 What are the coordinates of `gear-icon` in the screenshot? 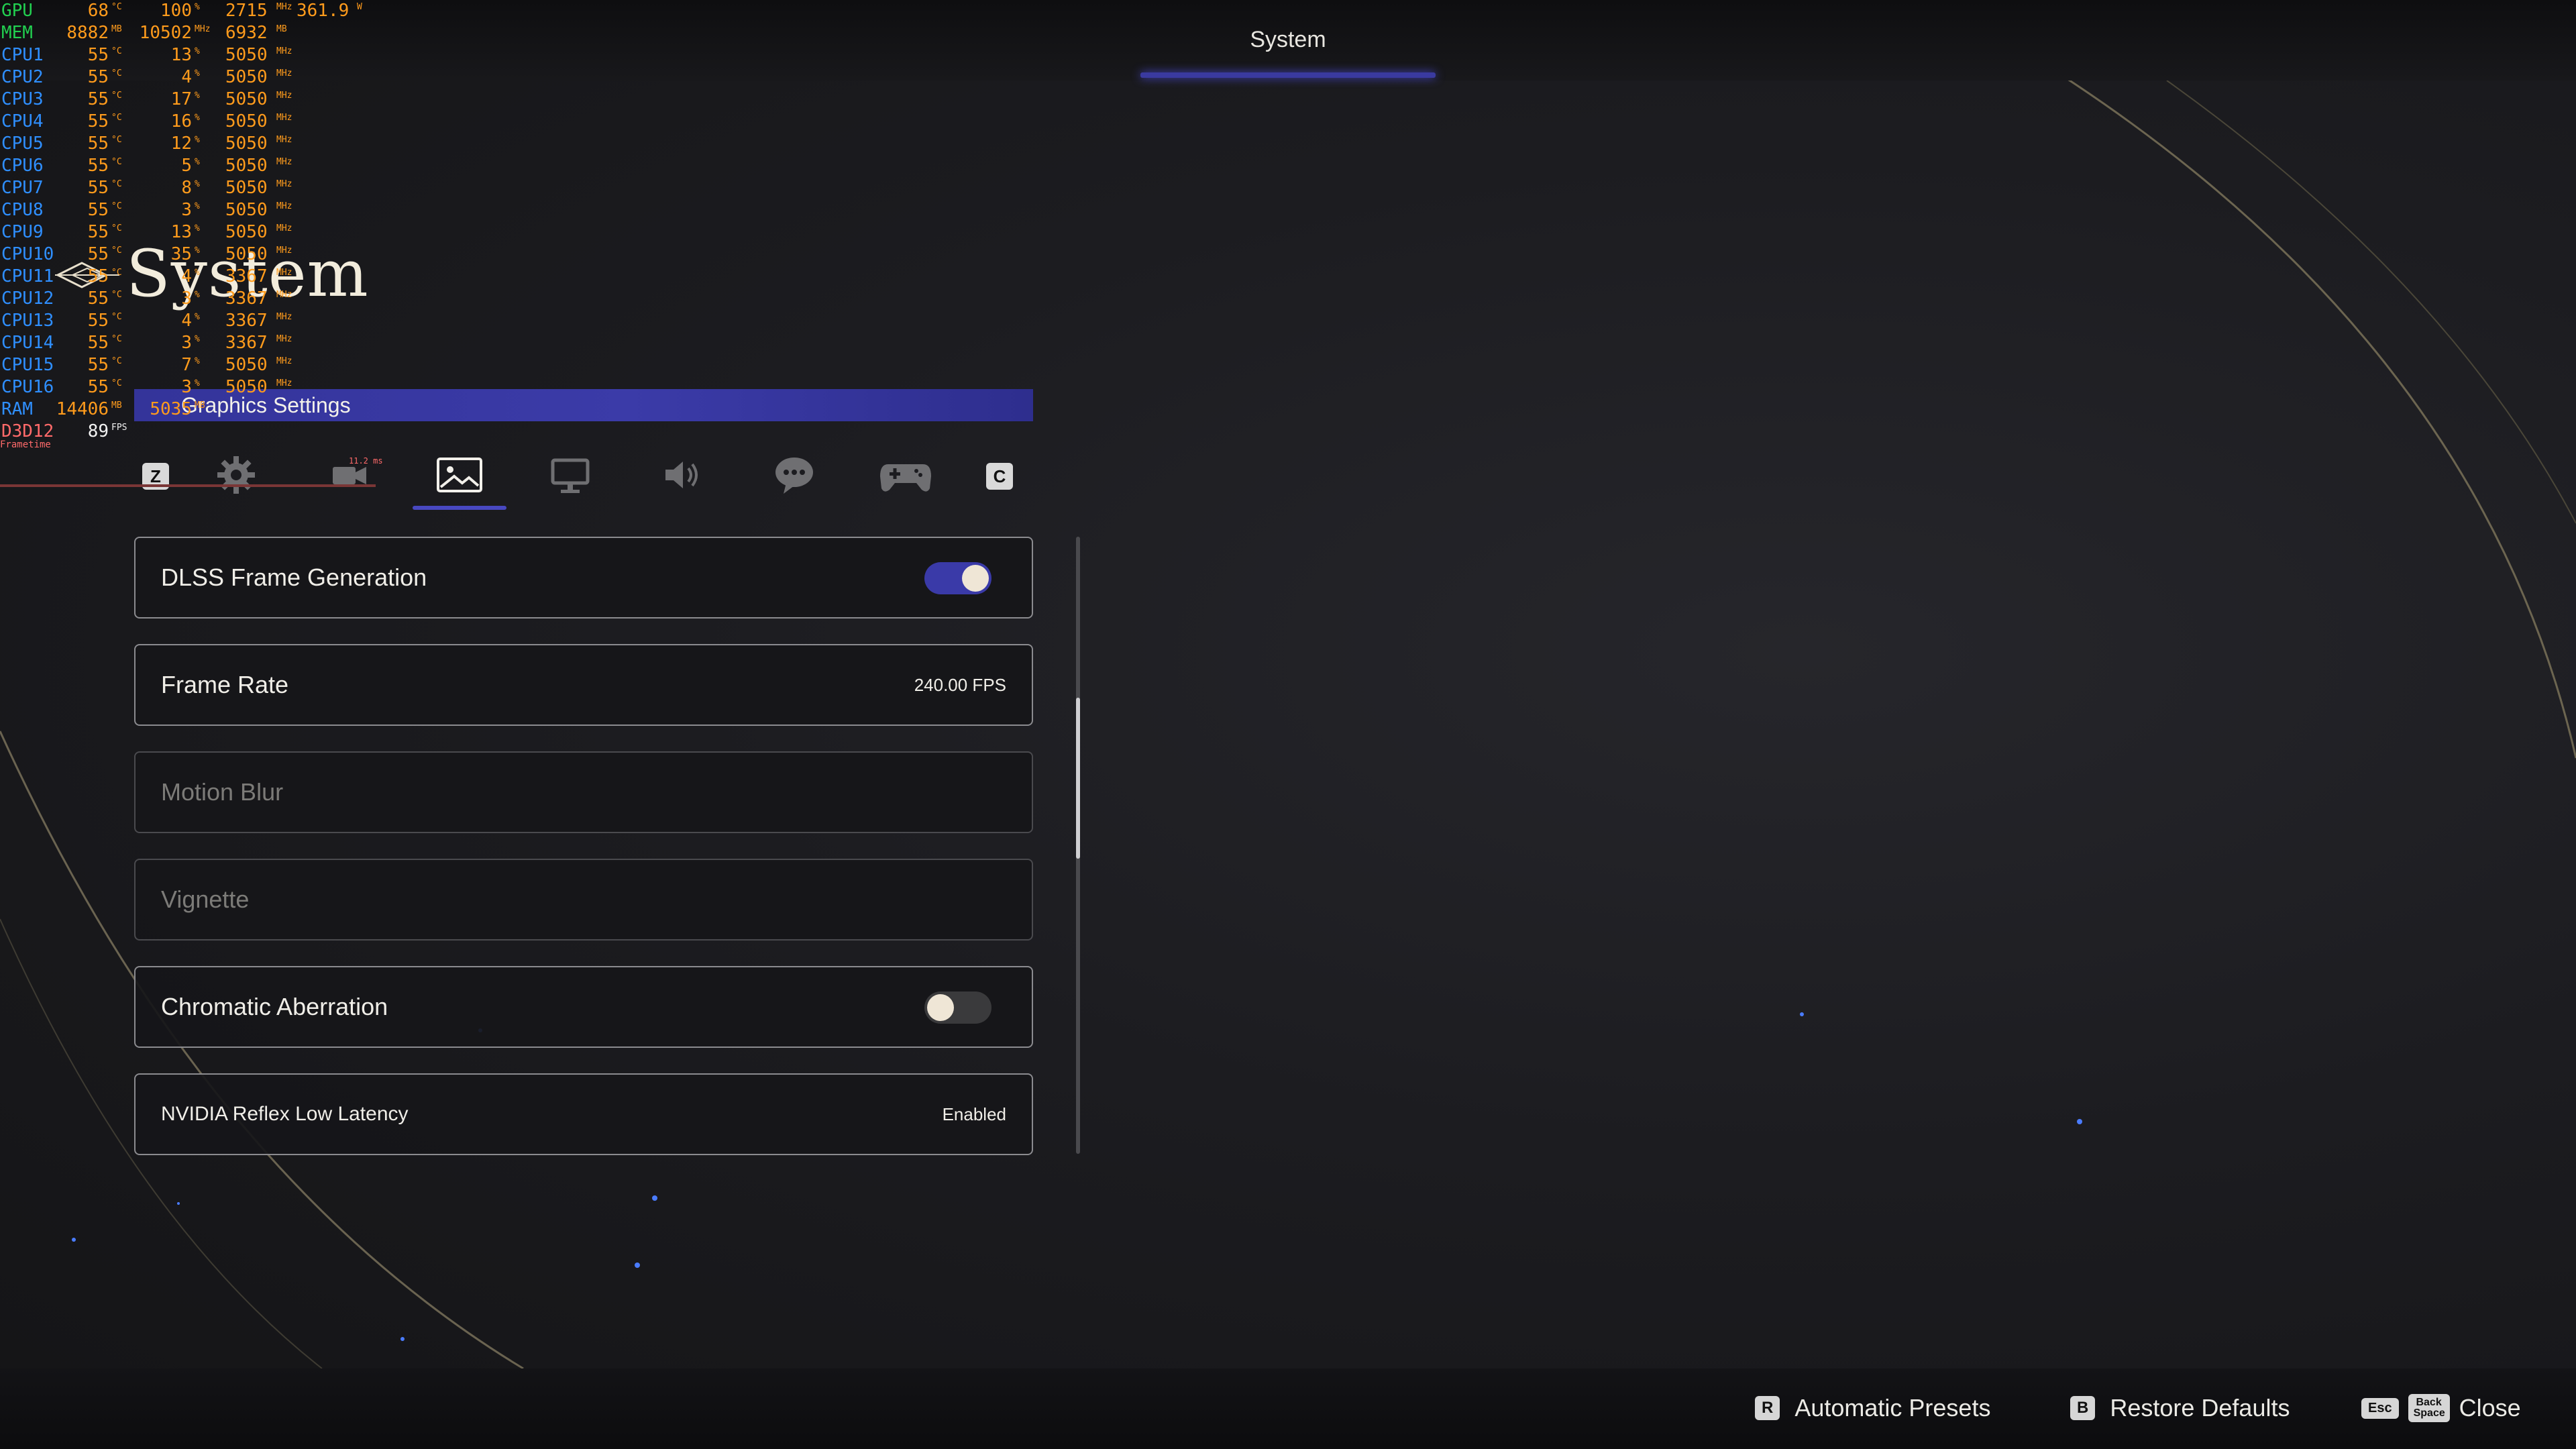 It's located at (236, 475).